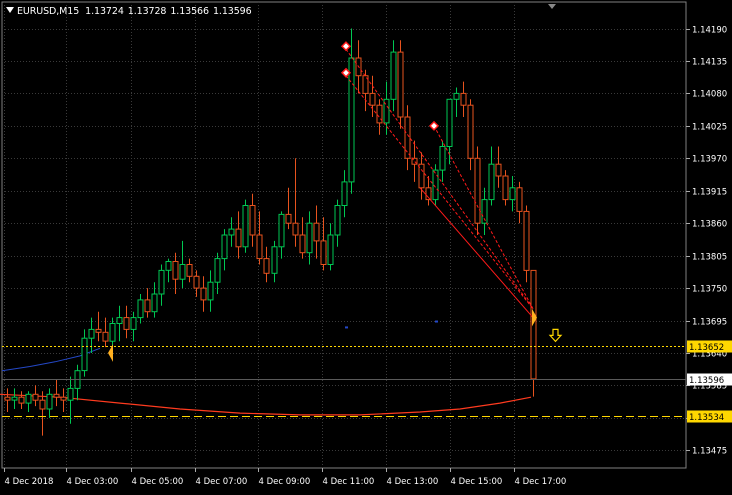 The image size is (732, 495). What do you see at coordinates (709, 31) in the screenshot?
I see `y-tick-label: 1.14190` at bounding box center [709, 31].